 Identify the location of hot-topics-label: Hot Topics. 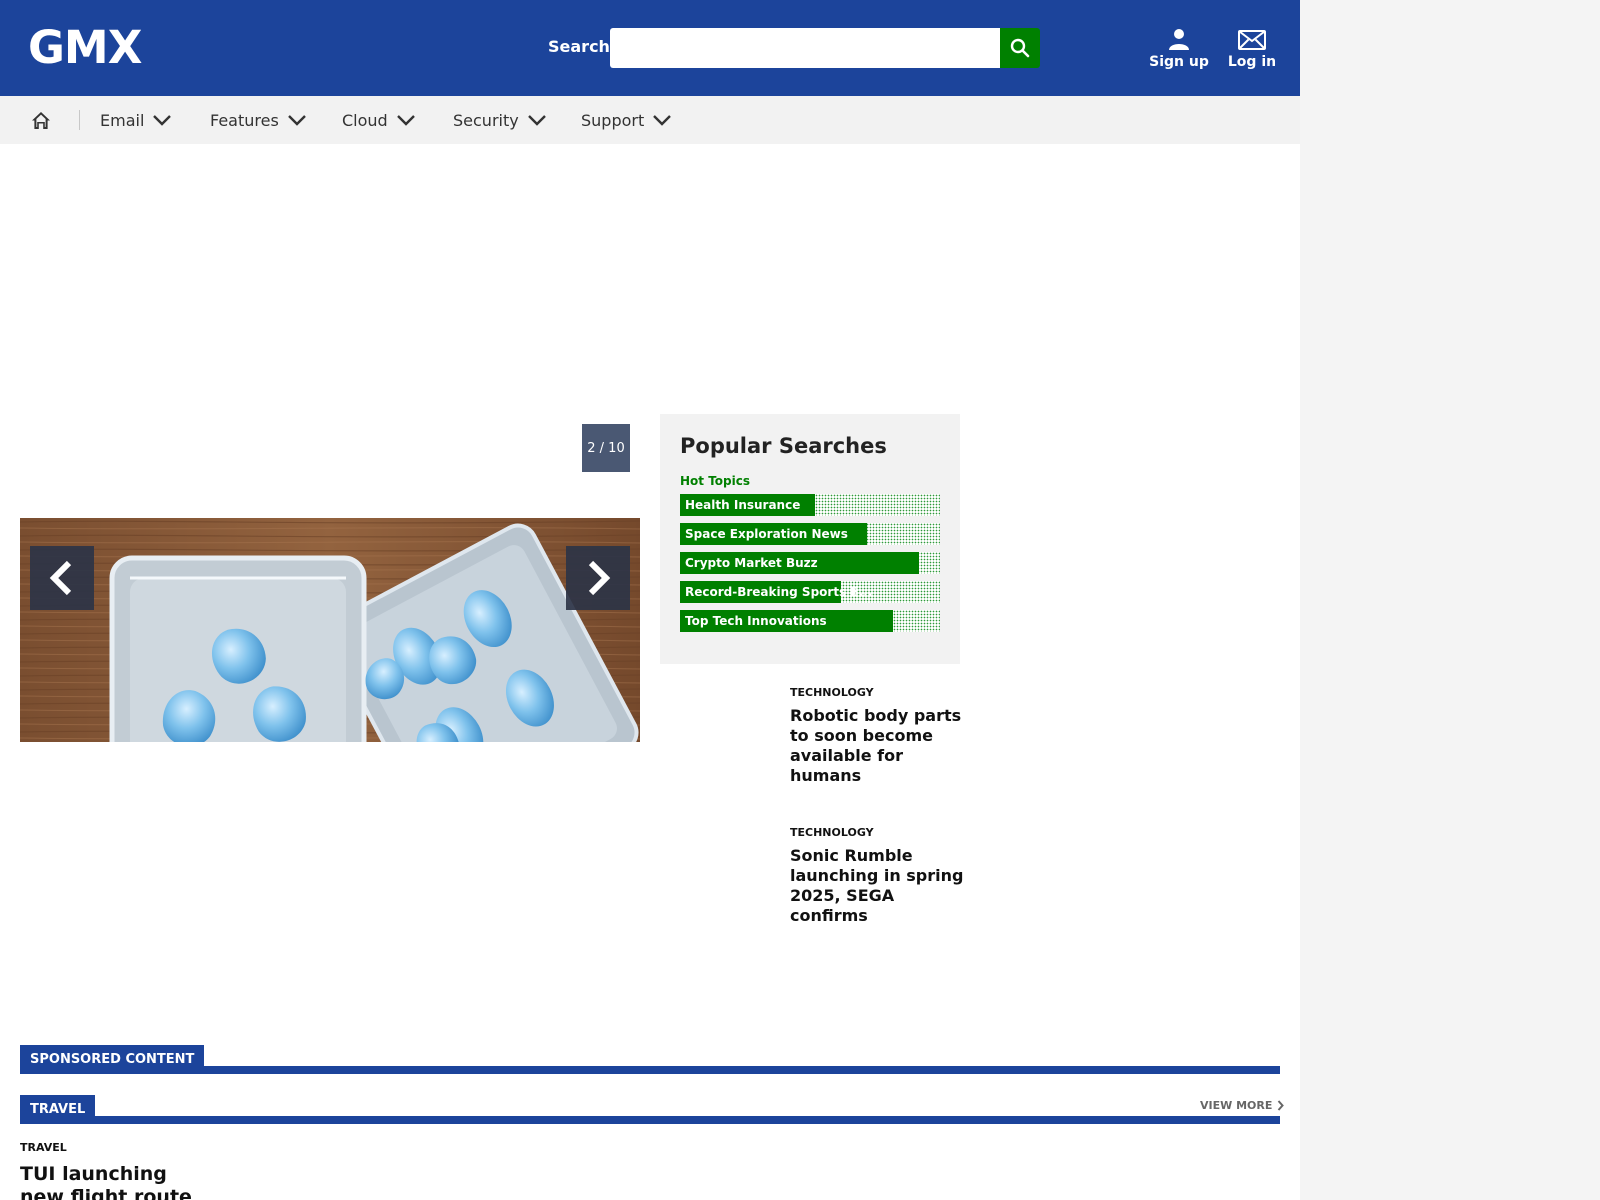
(715, 481).